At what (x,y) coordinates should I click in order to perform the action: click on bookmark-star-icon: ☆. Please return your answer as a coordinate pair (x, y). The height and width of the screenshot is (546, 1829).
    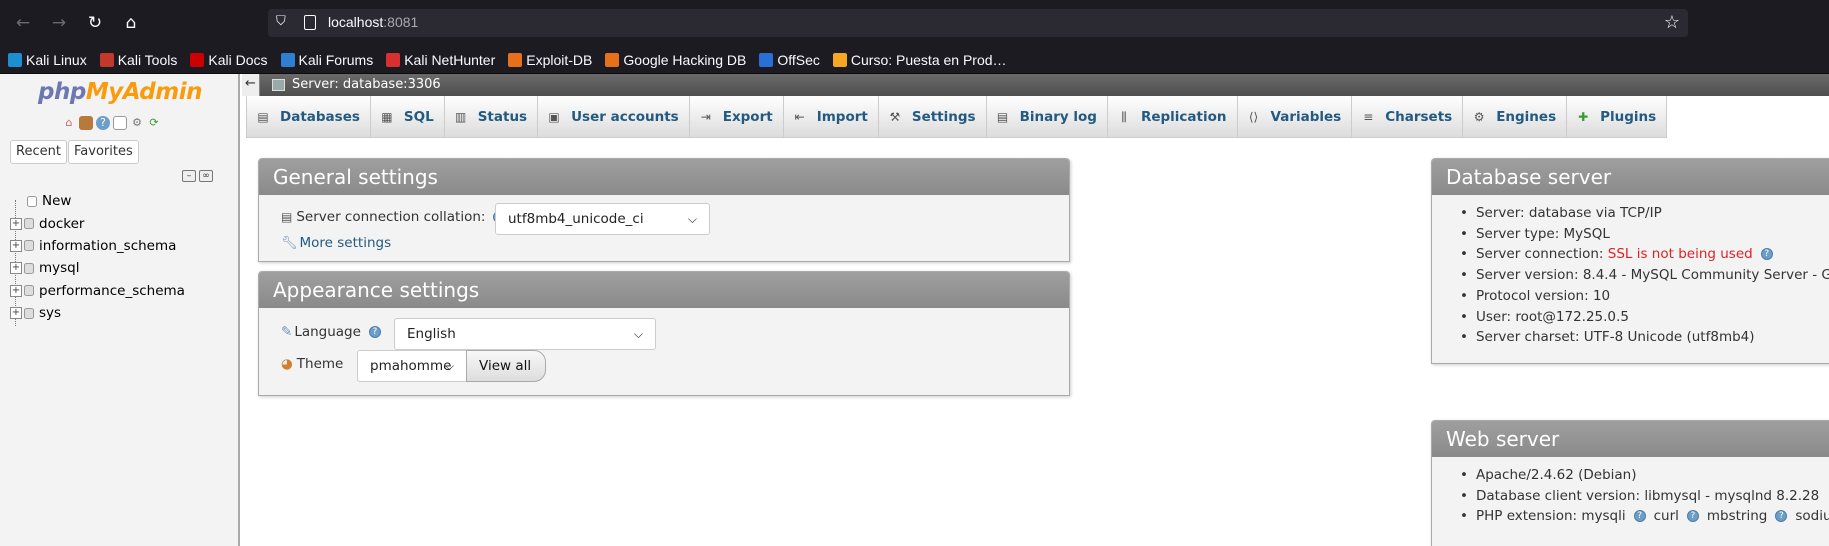
    Looking at the image, I should click on (1672, 22).